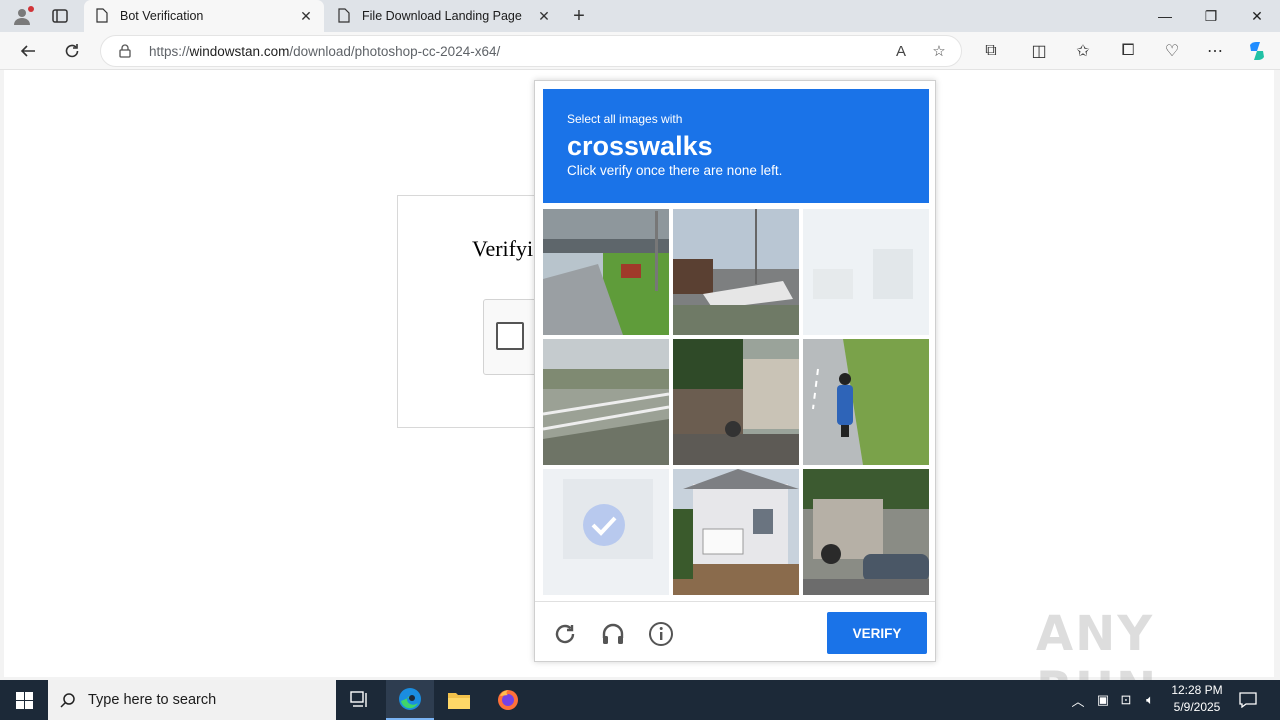  What do you see at coordinates (410, 700) in the screenshot?
I see `edge-browser-icon` at bounding box center [410, 700].